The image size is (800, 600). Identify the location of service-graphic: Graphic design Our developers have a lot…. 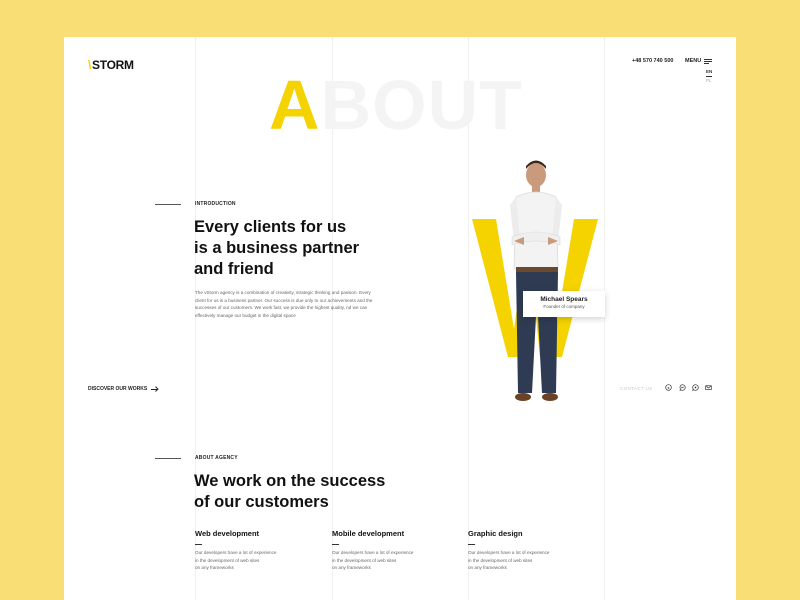
(528, 550).